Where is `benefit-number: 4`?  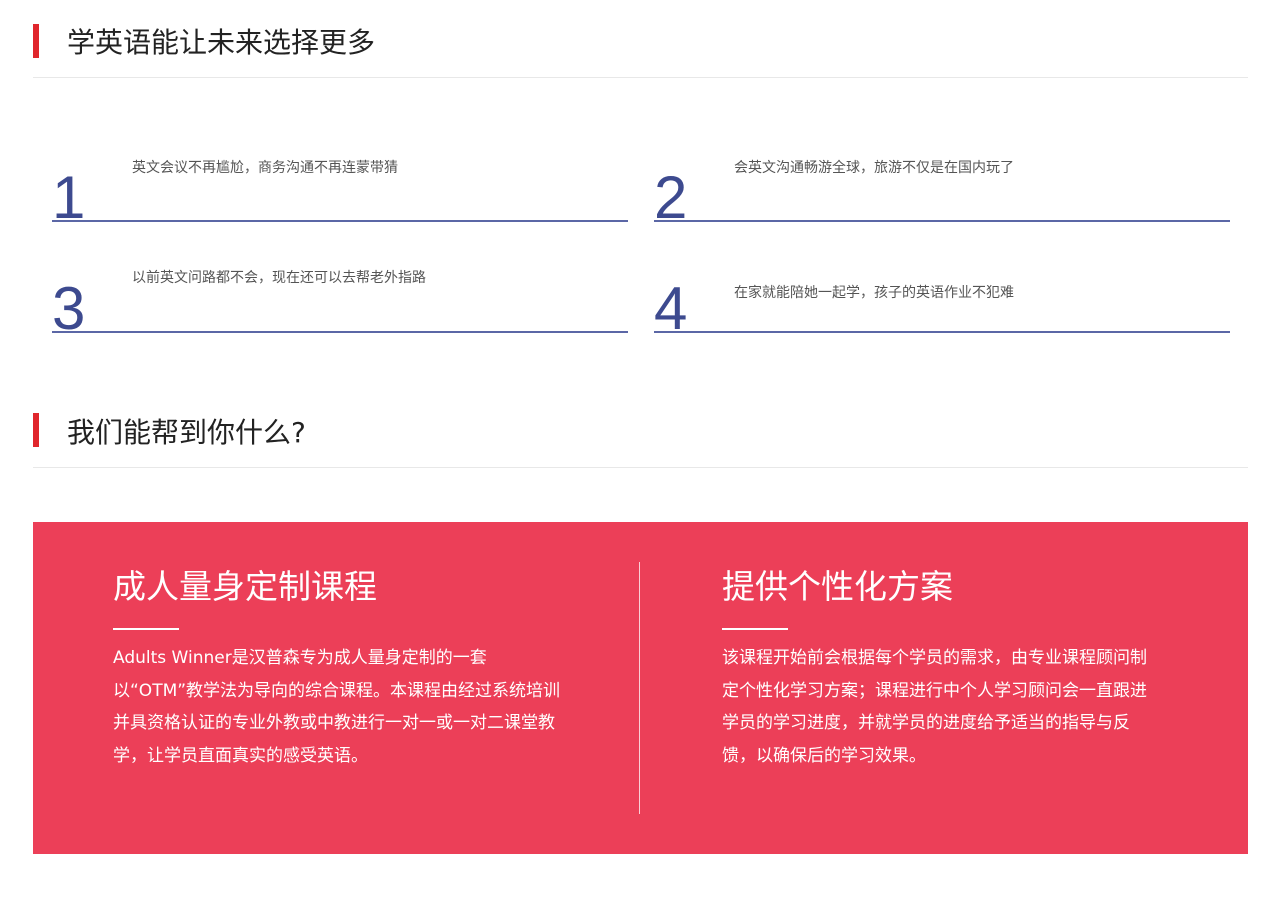 benefit-number: 4 is located at coordinates (671, 308).